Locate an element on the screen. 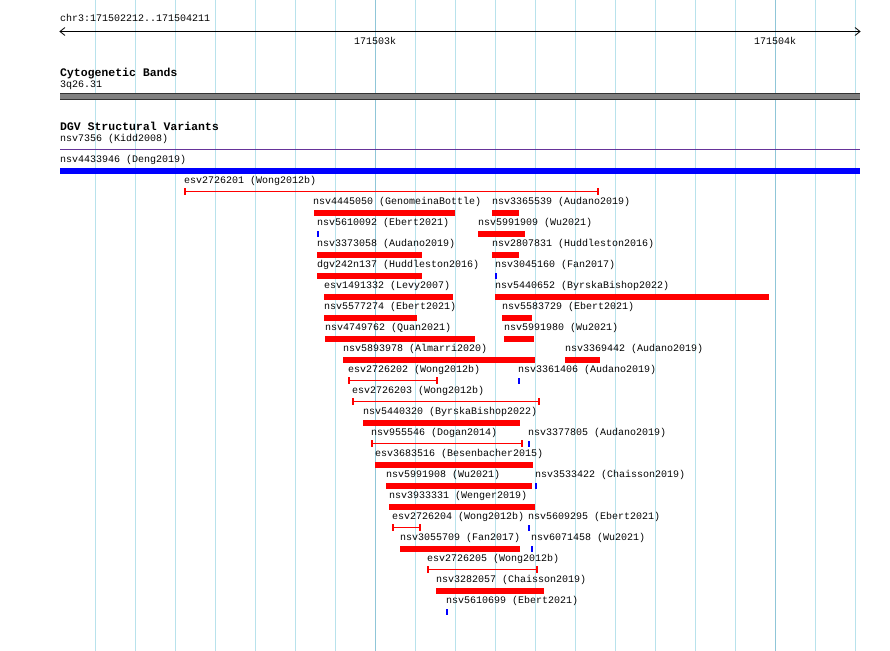  variant-label: nsv955546 (Dogan2014) is located at coordinates (434, 434).